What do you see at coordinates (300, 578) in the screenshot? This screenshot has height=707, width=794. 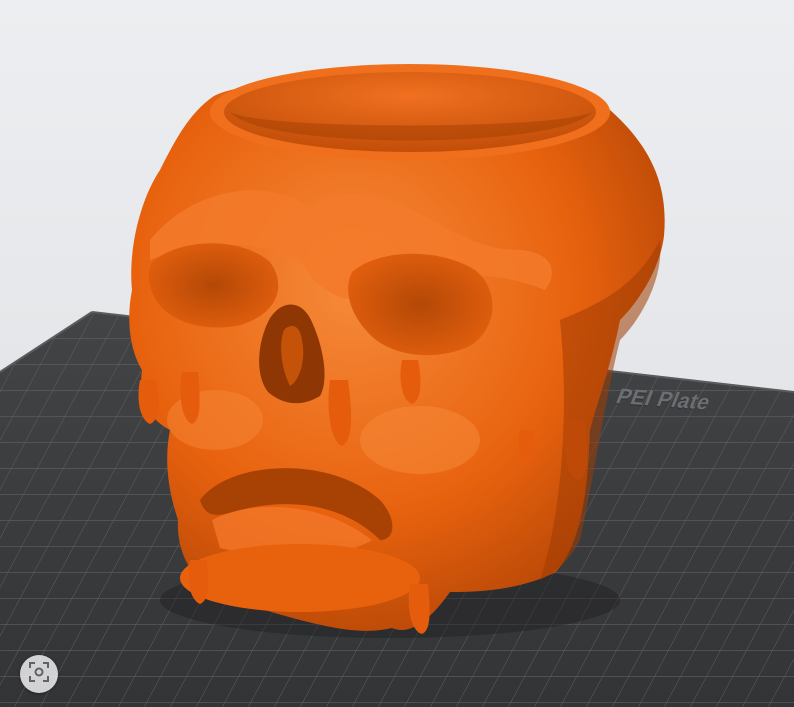 I see `chin` at bounding box center [300, 578].